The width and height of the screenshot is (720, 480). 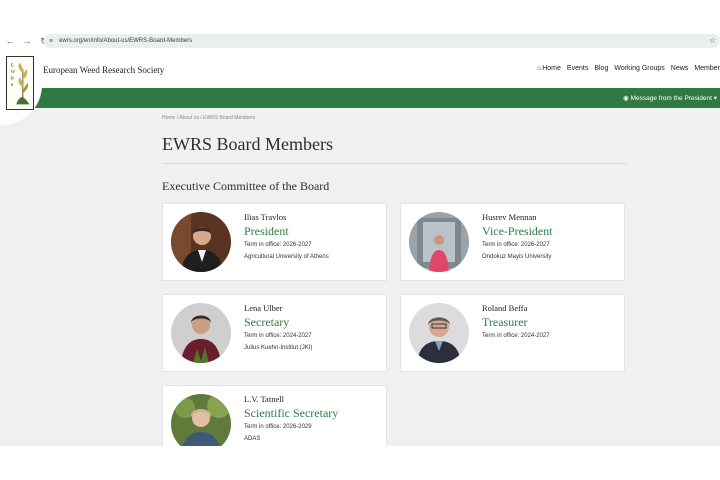 What do you see at coordinates (517, 231) in the screenshot?
I see `member-role: Vice-President` at bounding box center [517, 231].